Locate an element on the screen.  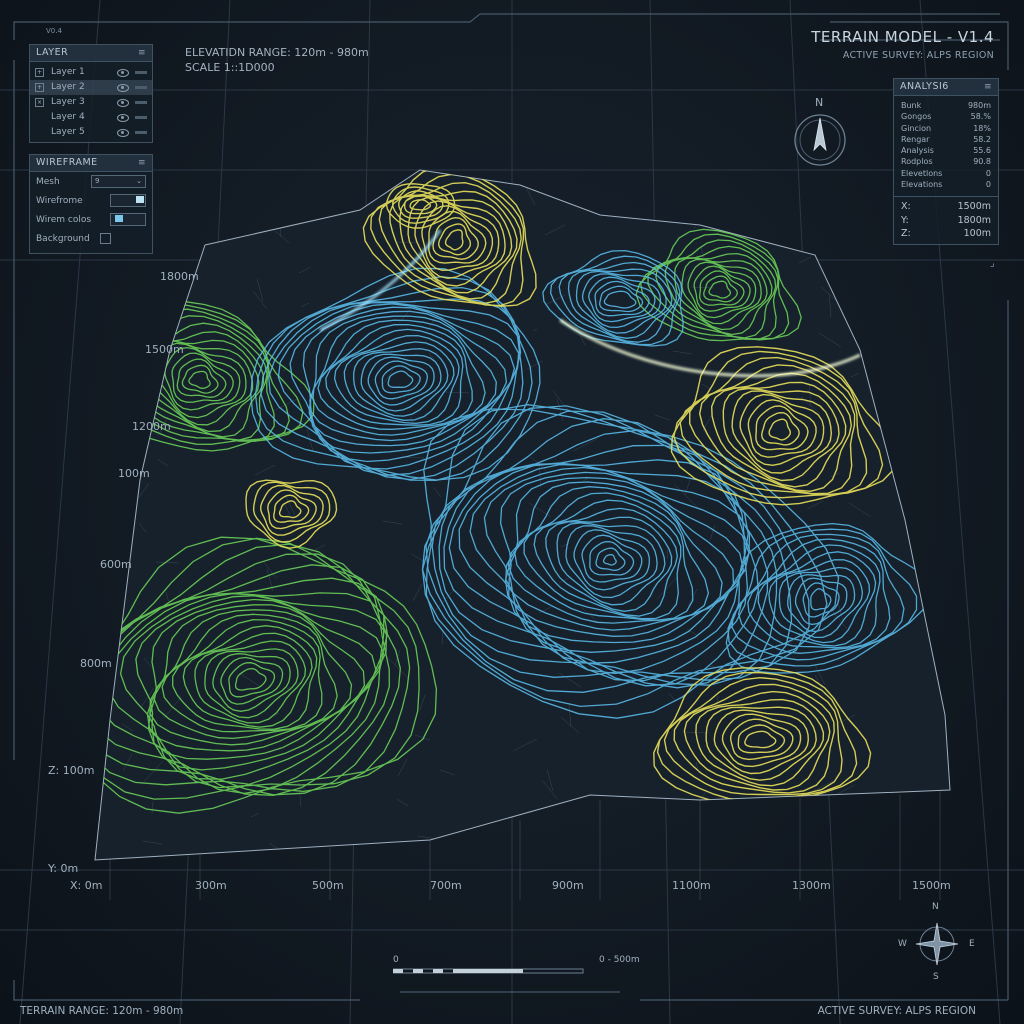
toggle-knob is located at coordinates (140, 199).